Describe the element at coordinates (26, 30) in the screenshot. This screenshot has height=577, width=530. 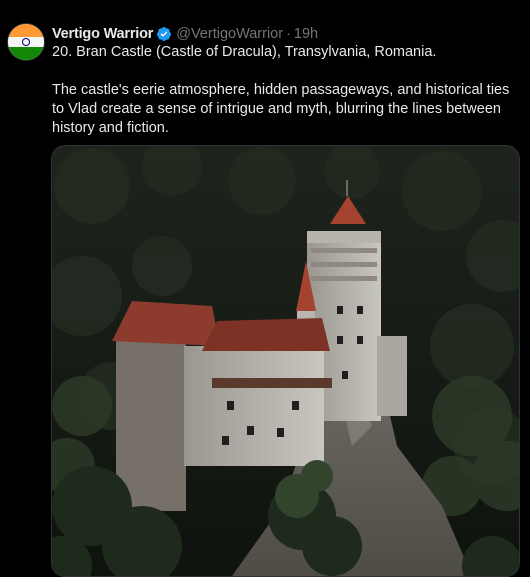
I see `flag-saffron-band` at that location.